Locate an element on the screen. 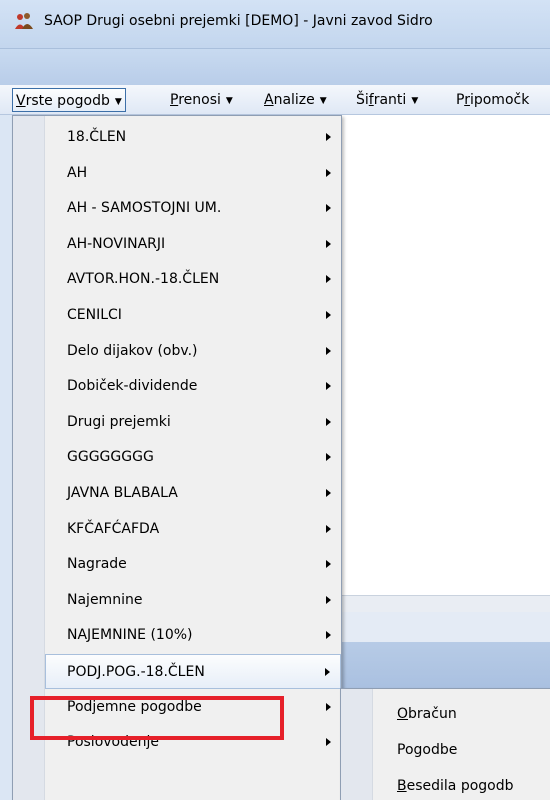 Image resolution: width=550 pixels, height=800 pixels. menu-label: bračun is located at coordinates (432, 714).